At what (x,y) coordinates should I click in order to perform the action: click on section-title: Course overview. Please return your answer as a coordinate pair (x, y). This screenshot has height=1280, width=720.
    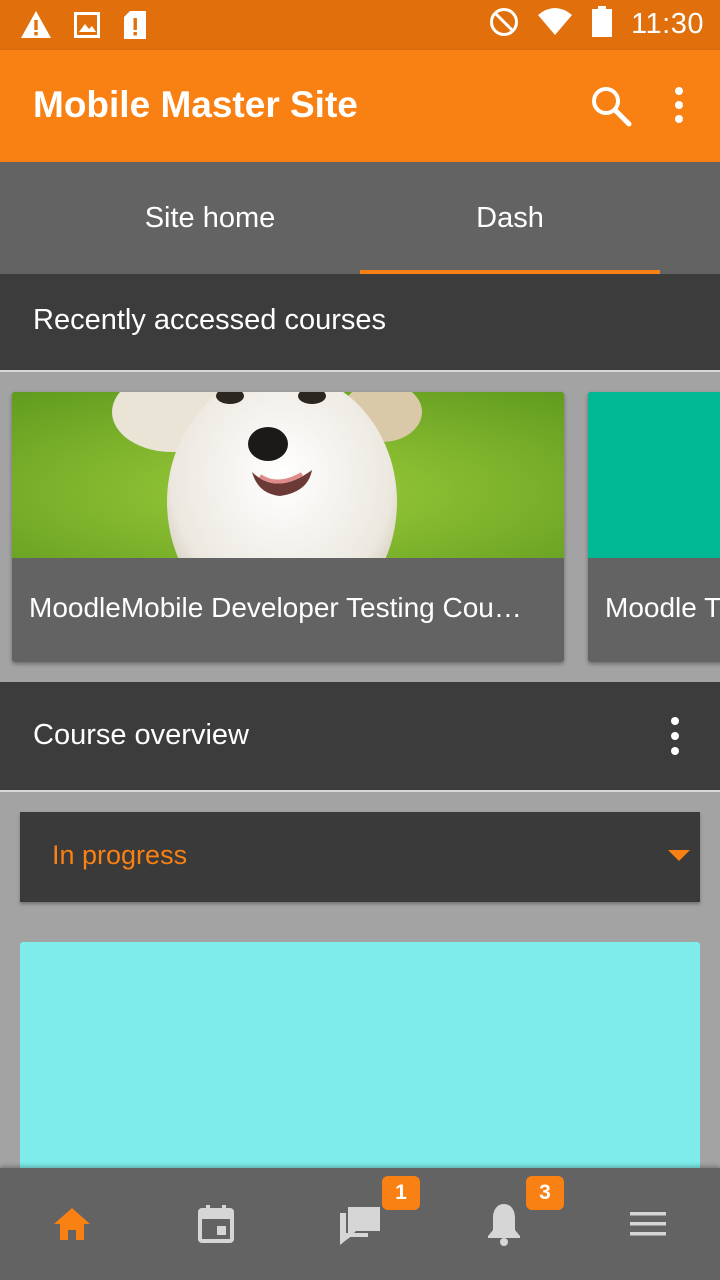
    Looking at the image, I should click on (141, 735).